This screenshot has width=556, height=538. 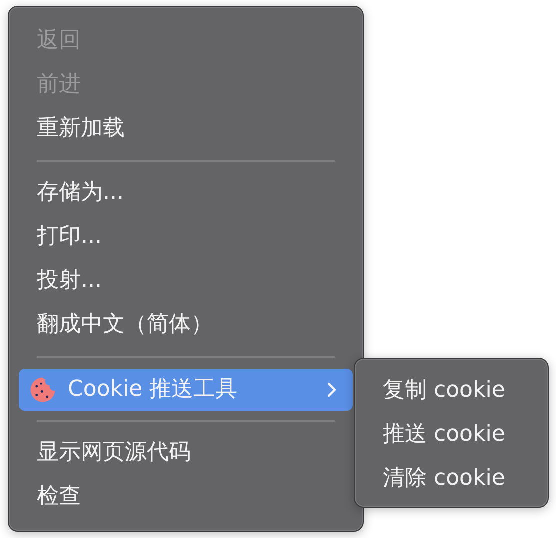 I want to click on menu-item: Cookie 推送工具, so click(x=186, y=390).